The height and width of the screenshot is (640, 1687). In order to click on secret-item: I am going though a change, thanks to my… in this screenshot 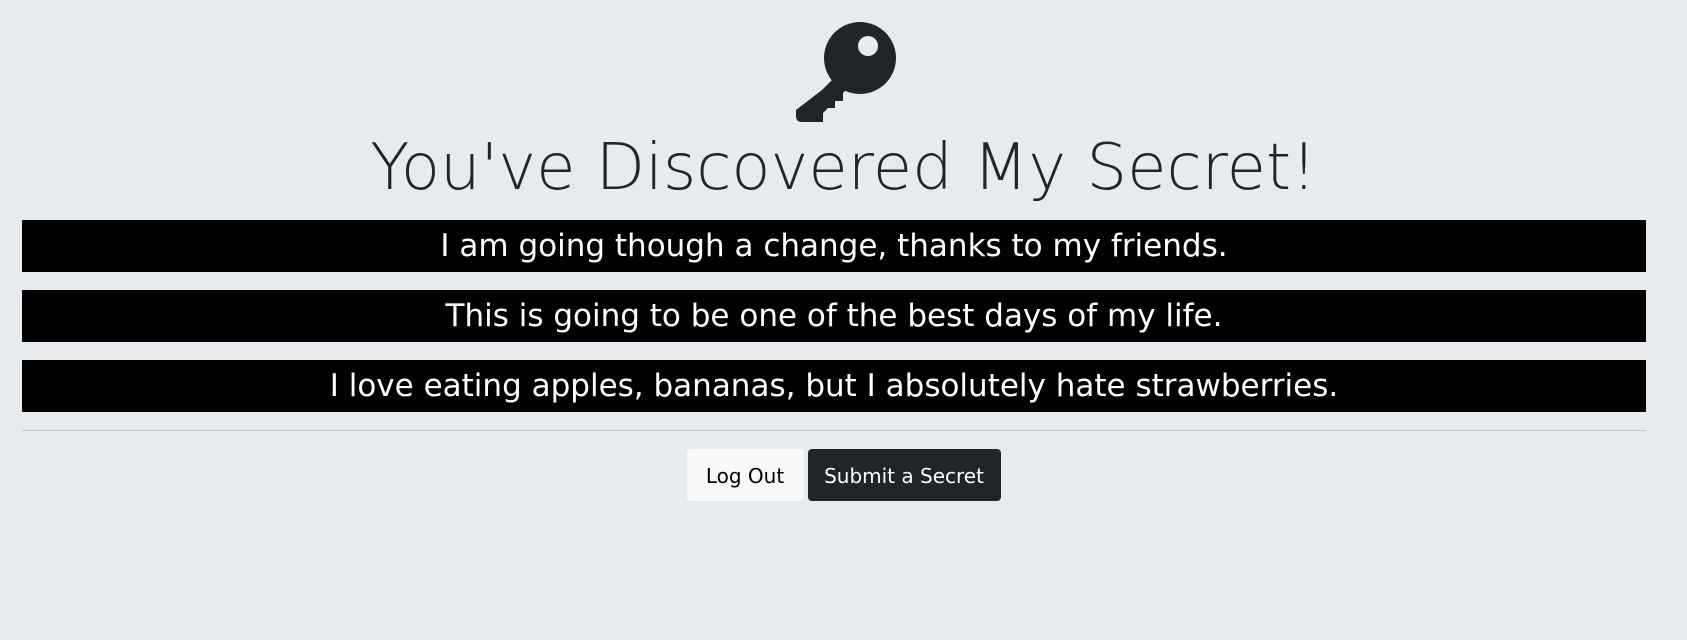, I will do `click(834, 246)`.